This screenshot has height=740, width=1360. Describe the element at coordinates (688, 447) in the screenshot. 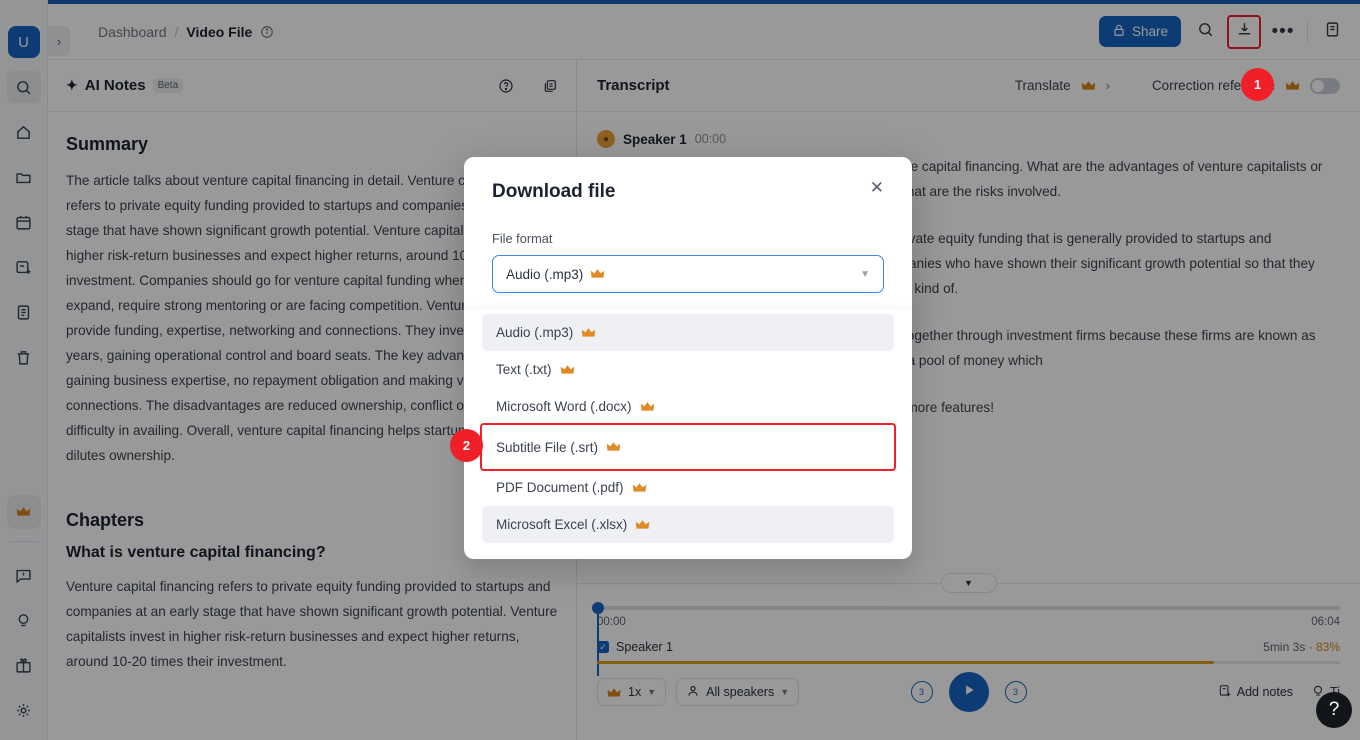

I see `dropdown-option-subtitle-srt: Subtitle File (.srt)` at that location.